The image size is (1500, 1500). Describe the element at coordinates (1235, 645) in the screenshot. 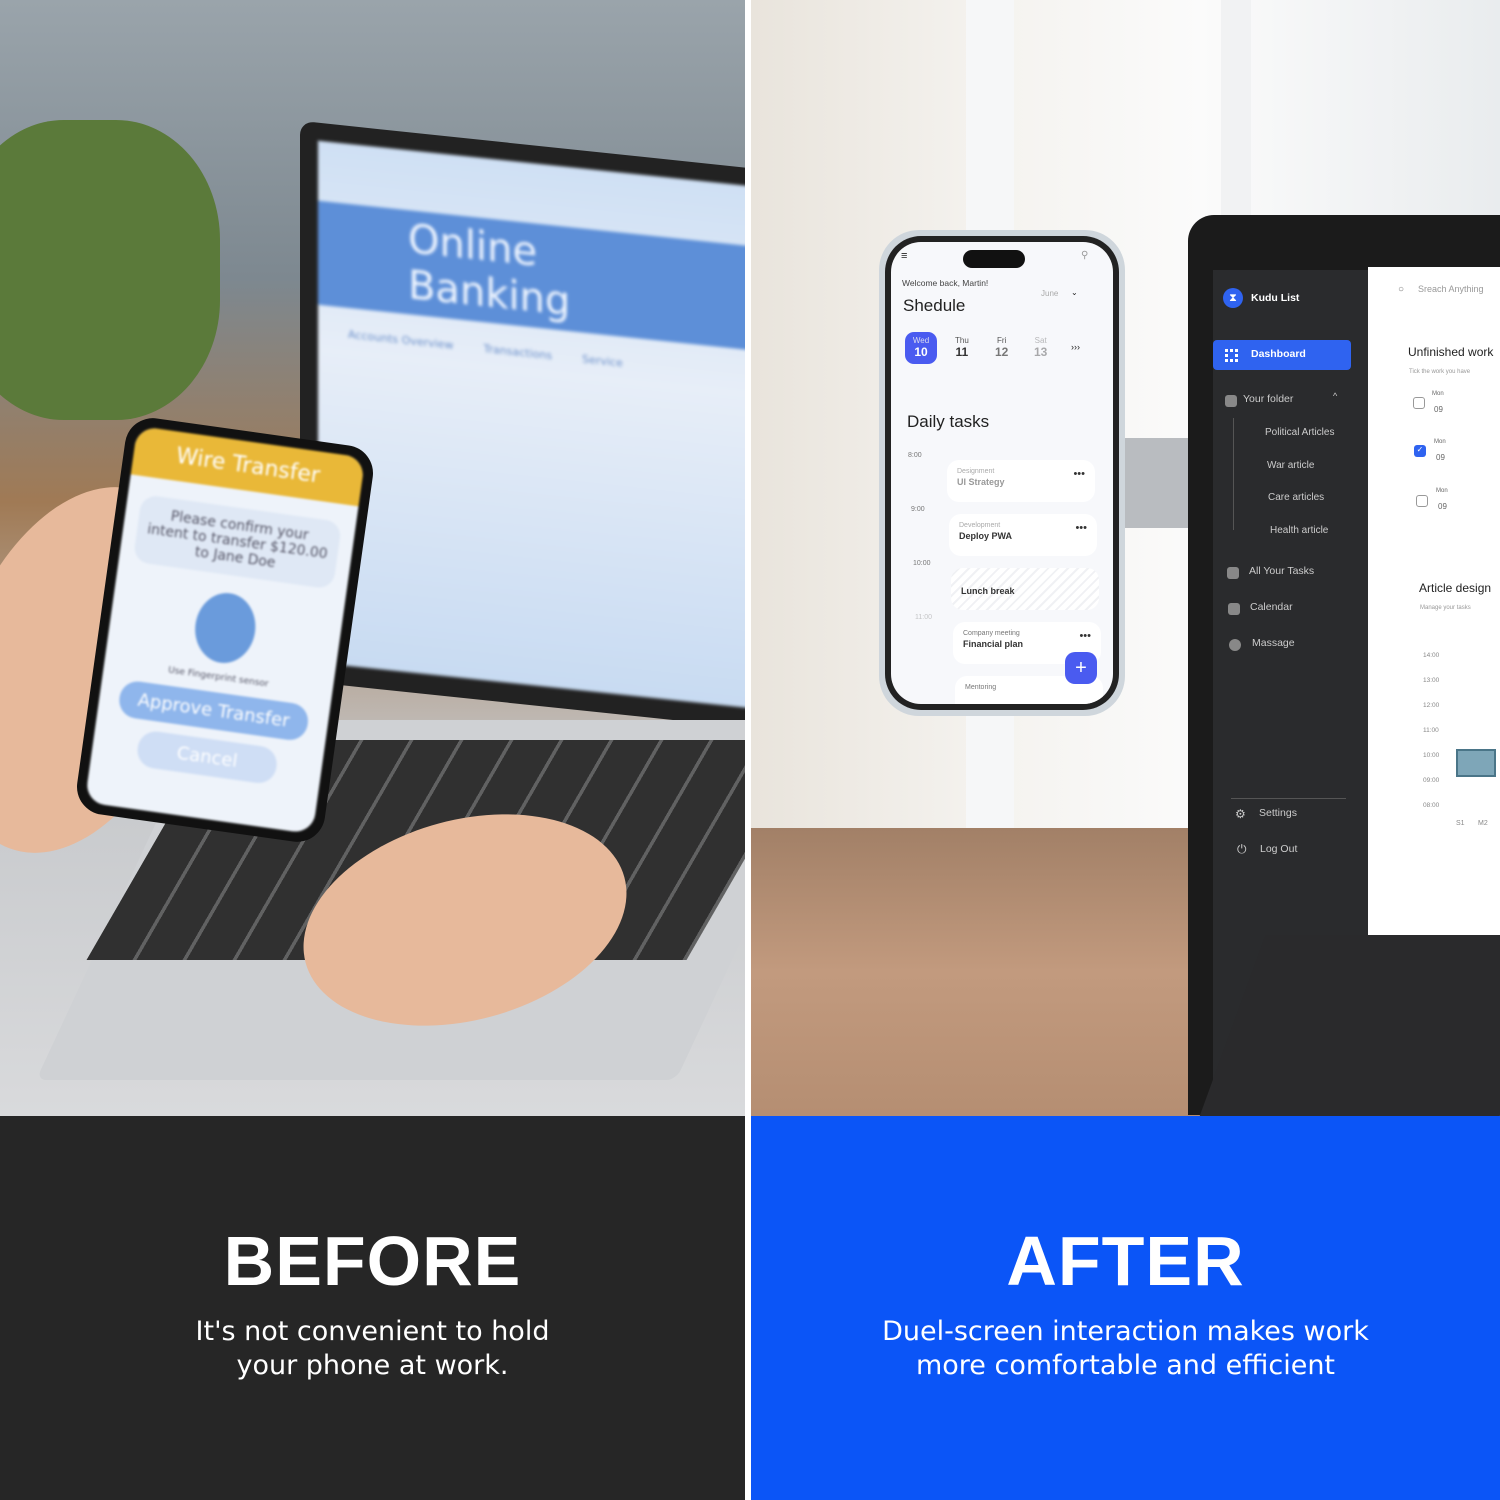

I see `message-icon` at that location.